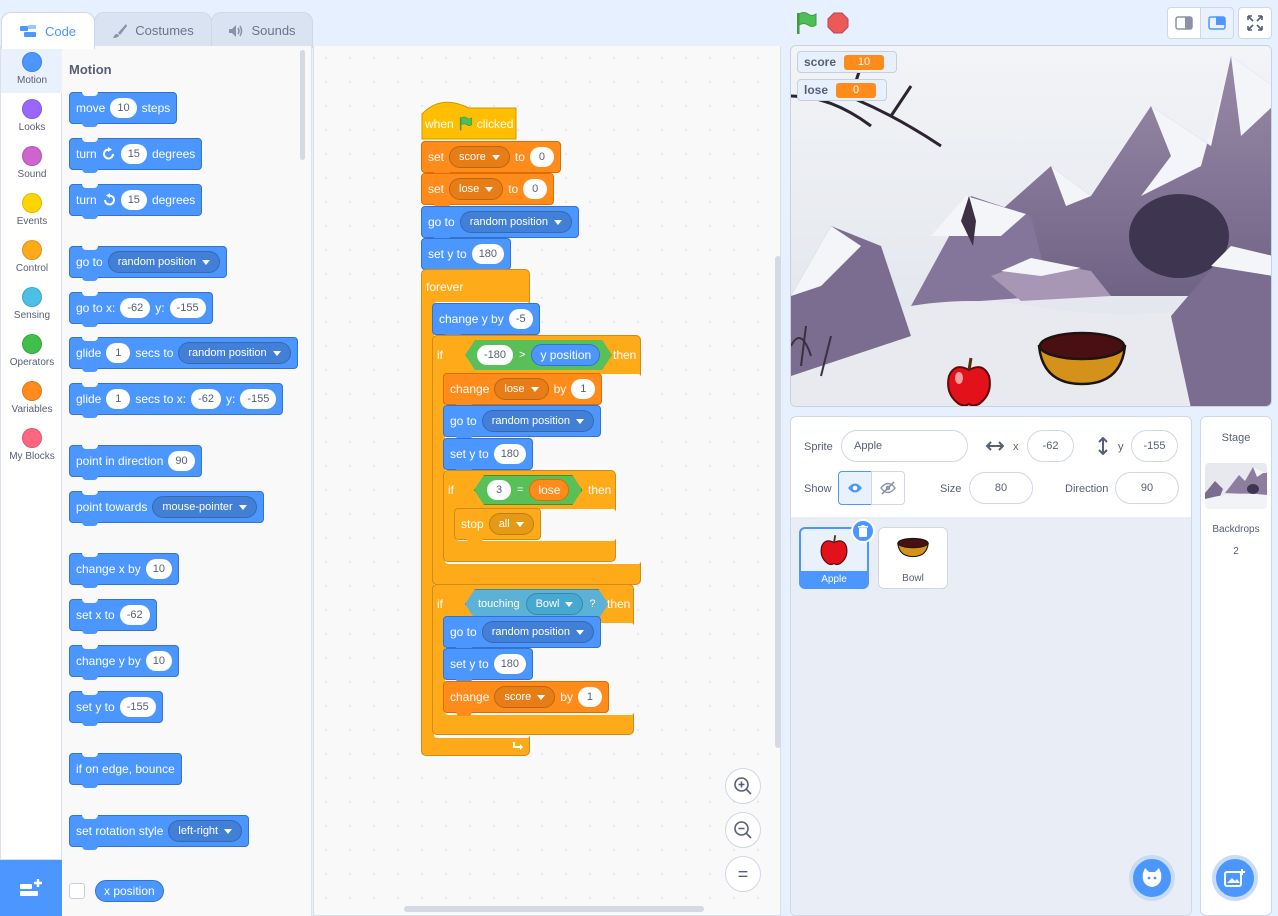 Image resolution: width=1278 pixels, height=916 pixels. Describe the element at coordinates (743, 874) in the screenshot. I see `zoom-reset-button: =` at that location.